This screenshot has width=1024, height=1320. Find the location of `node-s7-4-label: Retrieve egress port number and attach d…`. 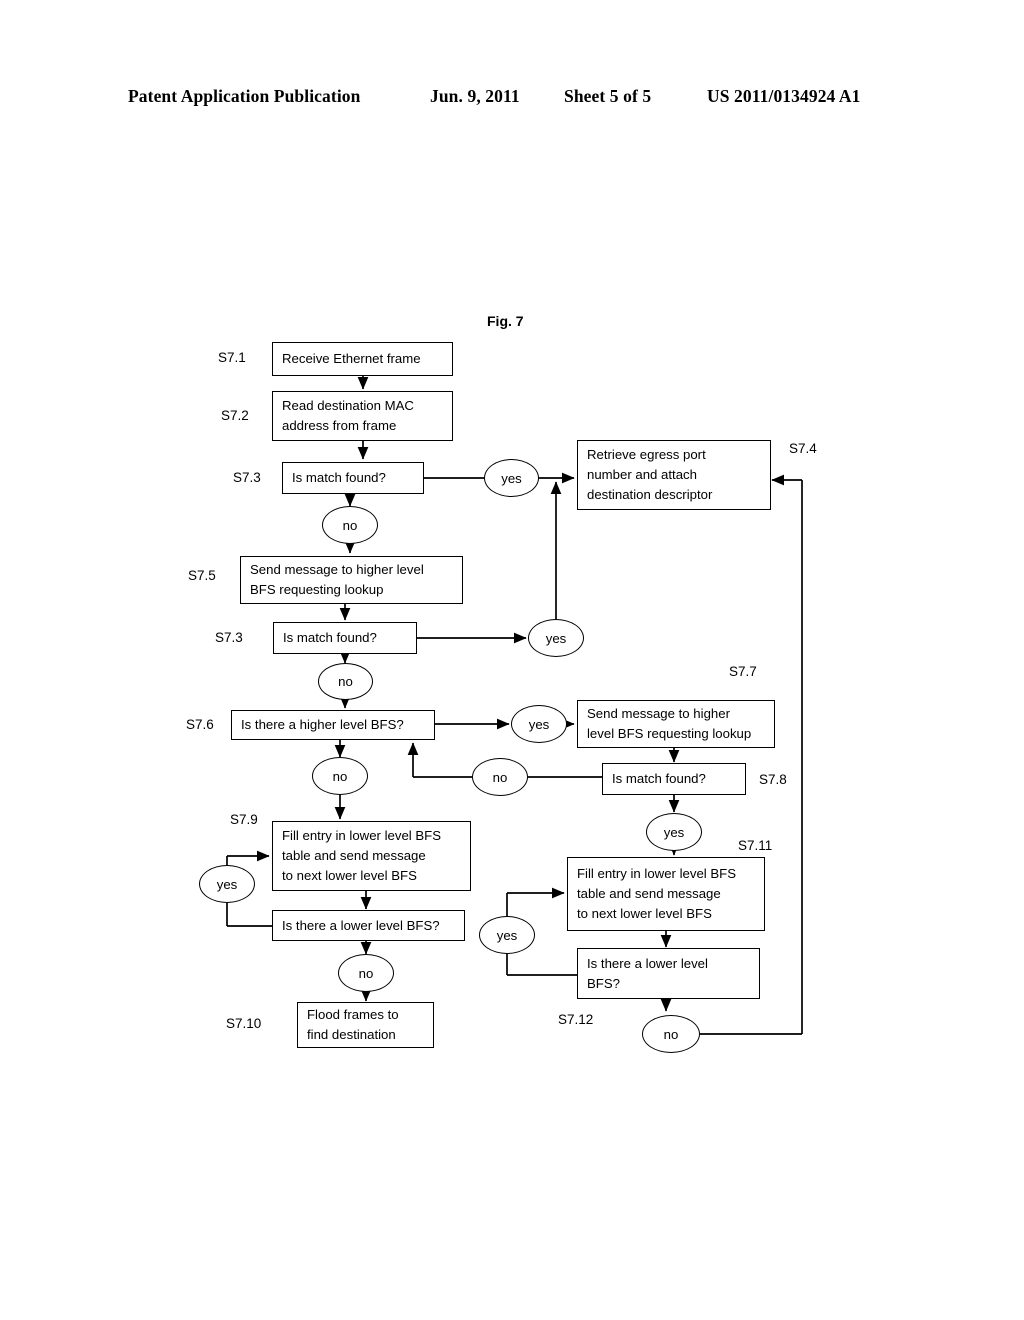

node-s7-4-label: Retrieve egress port number and attach d… is located at coordinates (650, 474).